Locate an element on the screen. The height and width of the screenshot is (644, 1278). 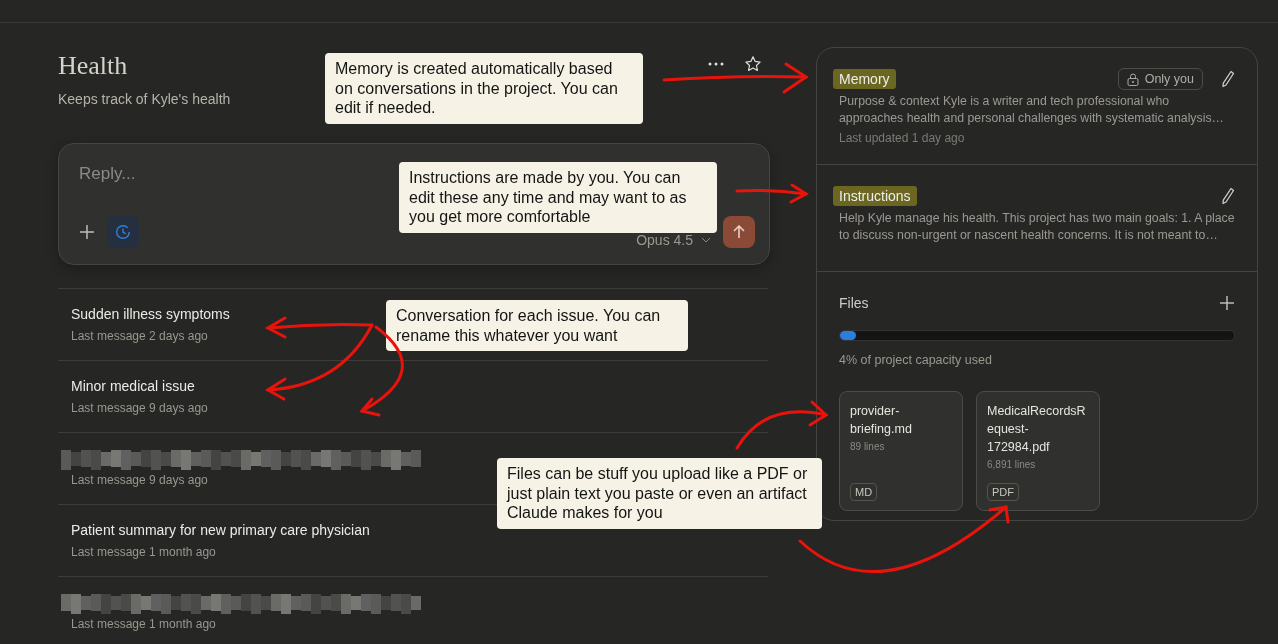
file-card: provider-briefing.md 89 lines MD is located at coordinates (901, 451).